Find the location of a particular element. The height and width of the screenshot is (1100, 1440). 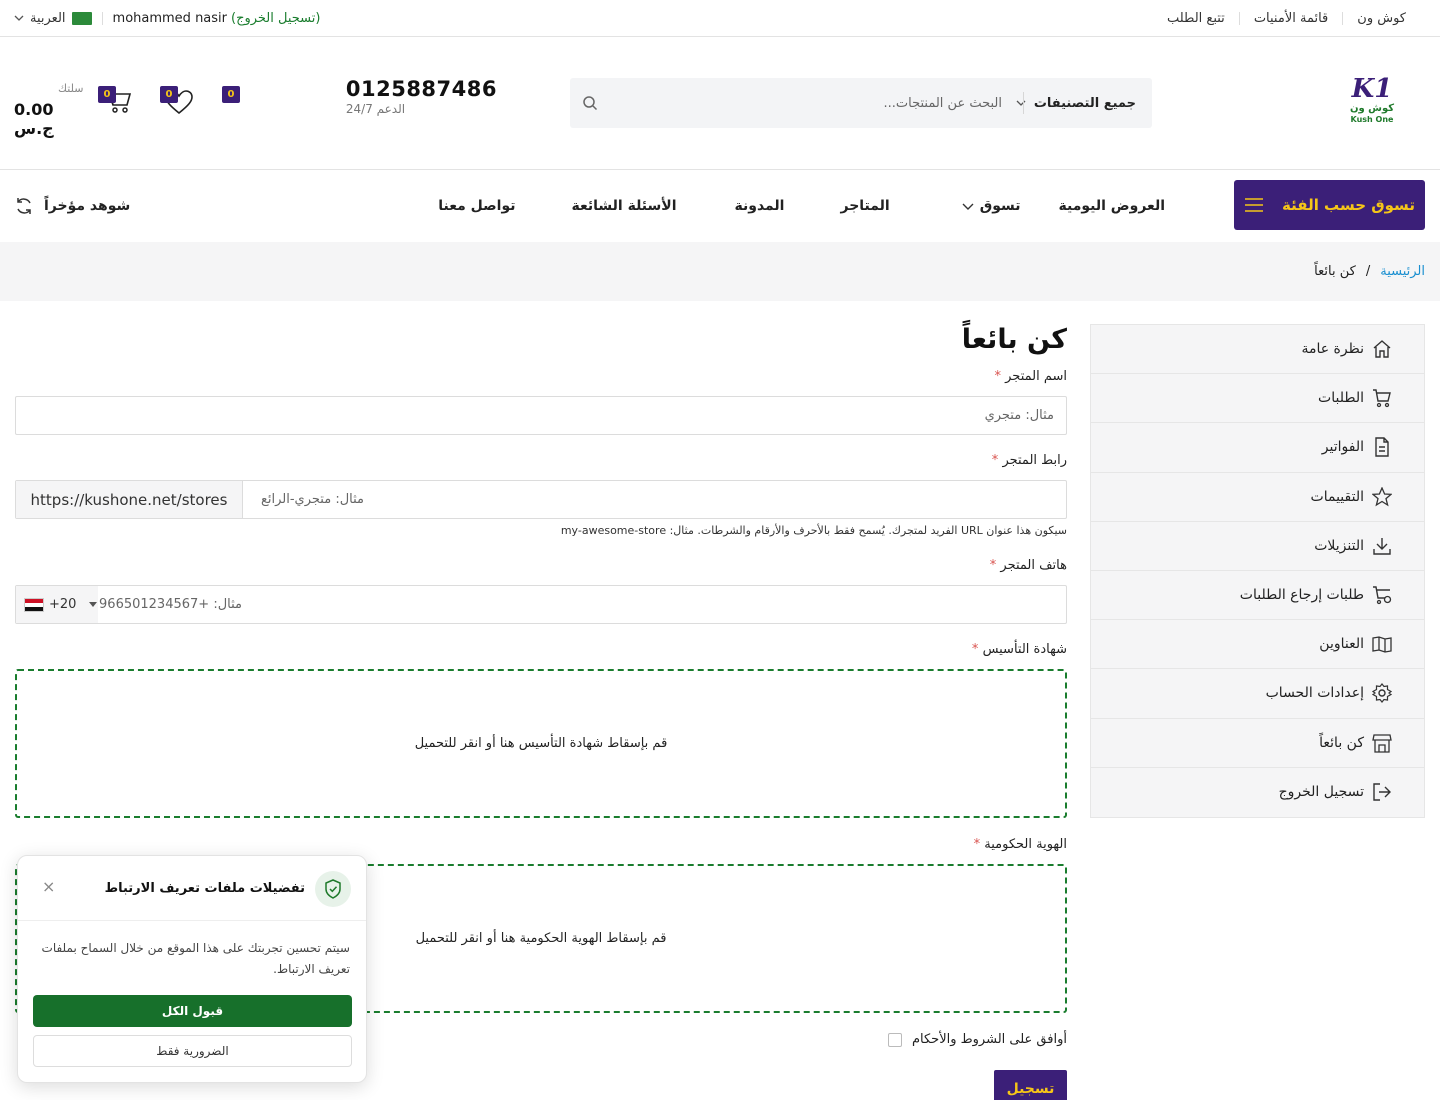

support-phone: 0125887486 الدعم 24/7 is located at coordinates (421, 96).